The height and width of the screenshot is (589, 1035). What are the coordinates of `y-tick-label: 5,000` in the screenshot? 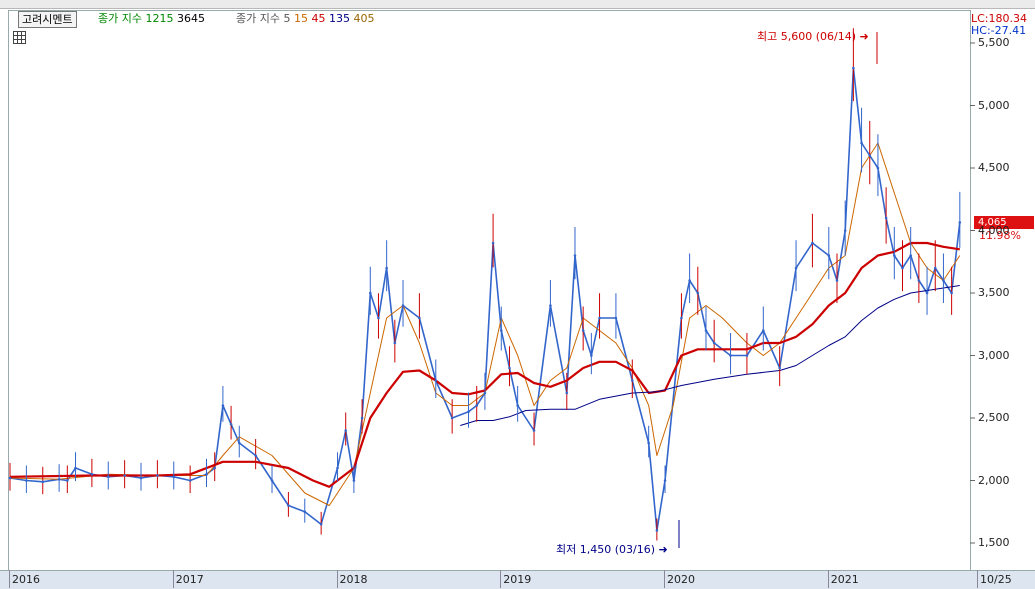 It's located at (994, 105).